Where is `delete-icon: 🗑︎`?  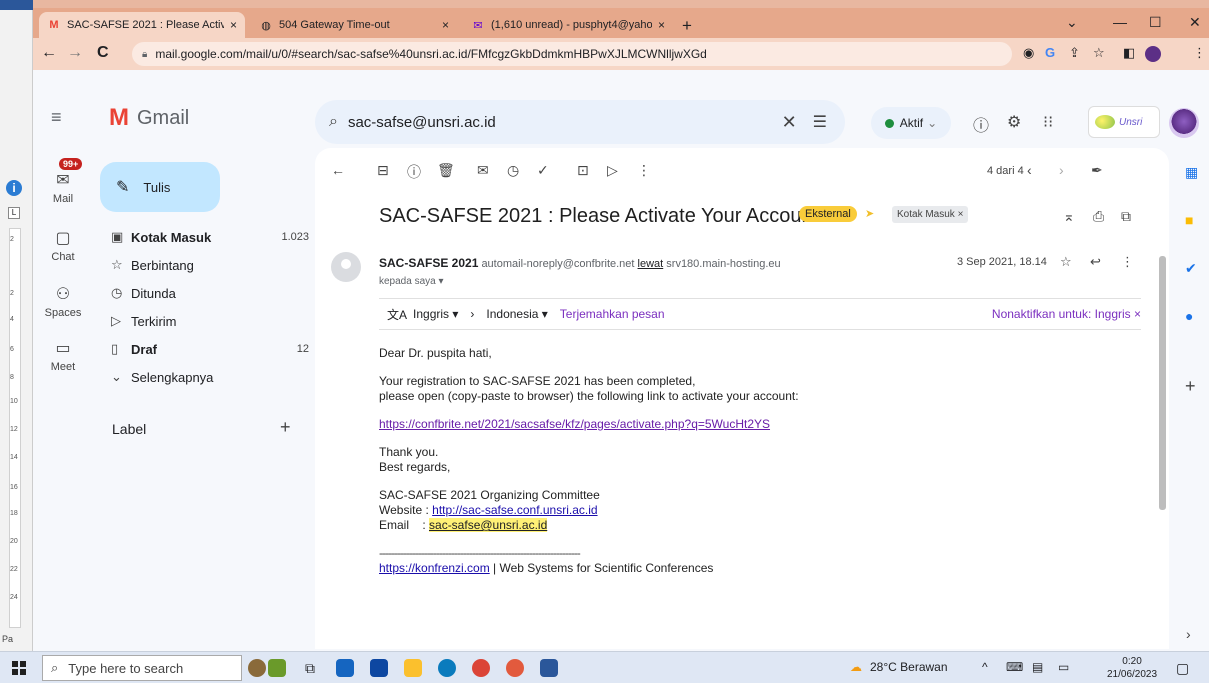 delete-icon: 🗑︎ is located at coordinates (446, 170).